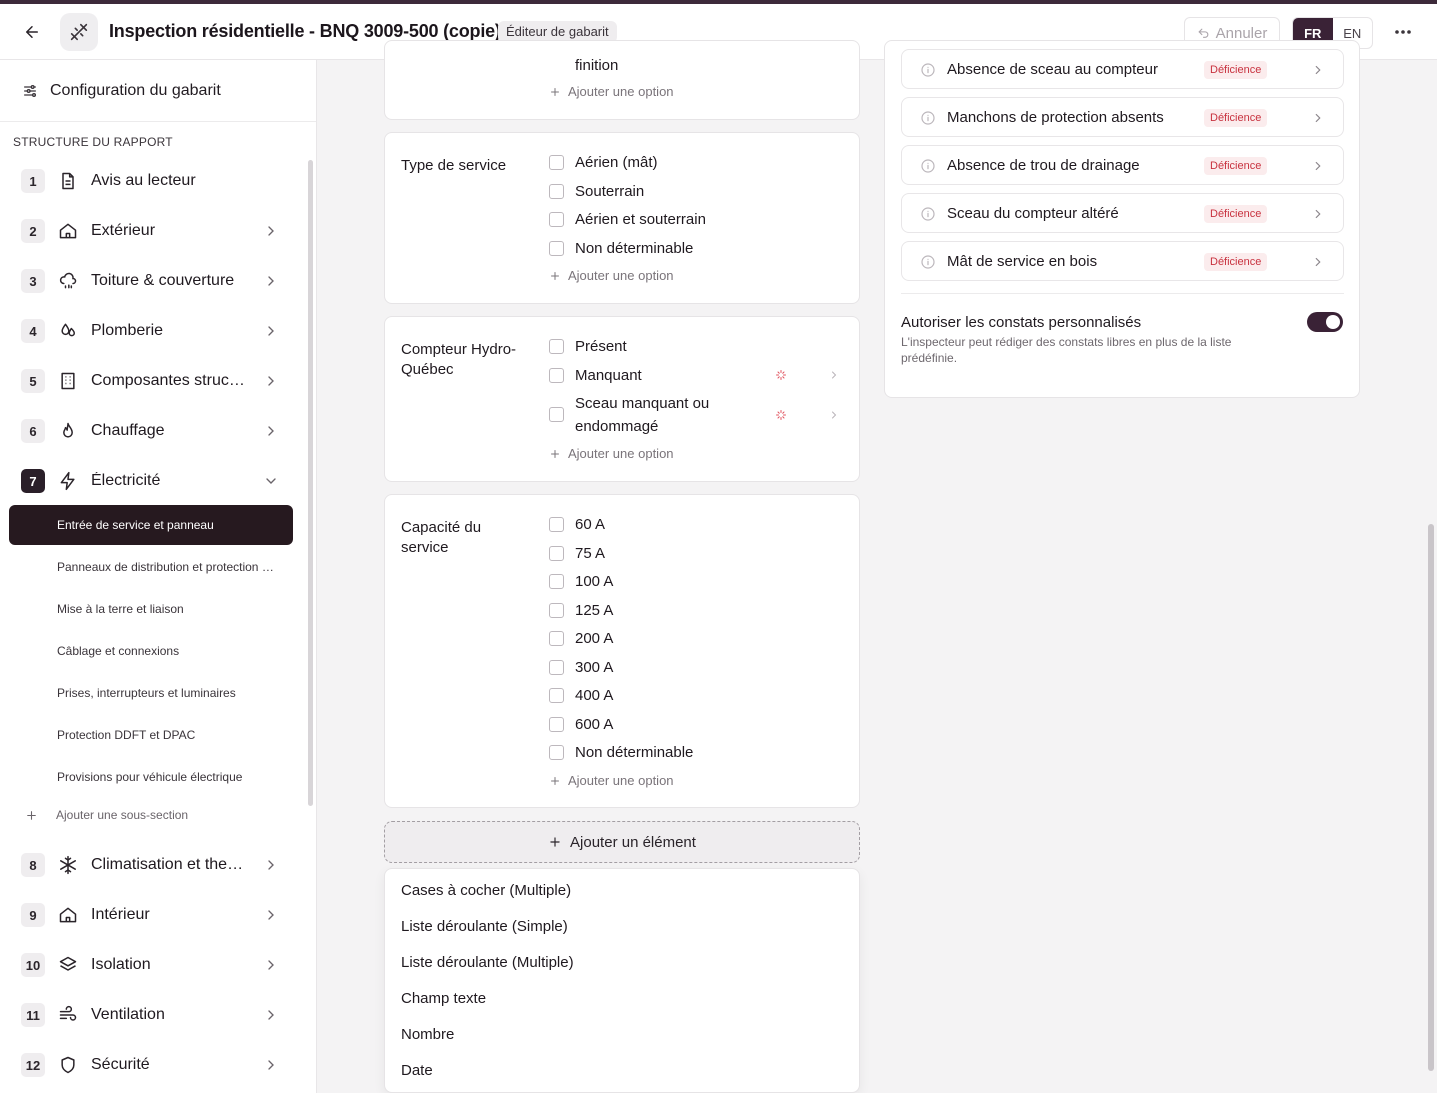 The height and width of the screenshot is (1093, 1437). What do you see at coordinates (151, 735) in the screenshot?
I see `subsection-item-gfci: Protection DDFT et DPAC` at bounding box center [151, 735].